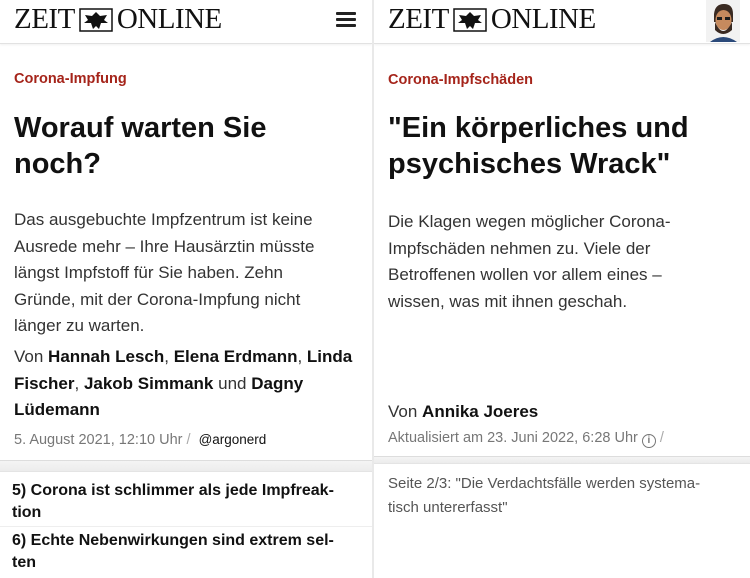 This screenshot has width=750, height=578. Describe the element at coordinates (525, 274) in the screenshot. I see `teaser-line: Betroffenen wollen vor allem eines –` at that location.